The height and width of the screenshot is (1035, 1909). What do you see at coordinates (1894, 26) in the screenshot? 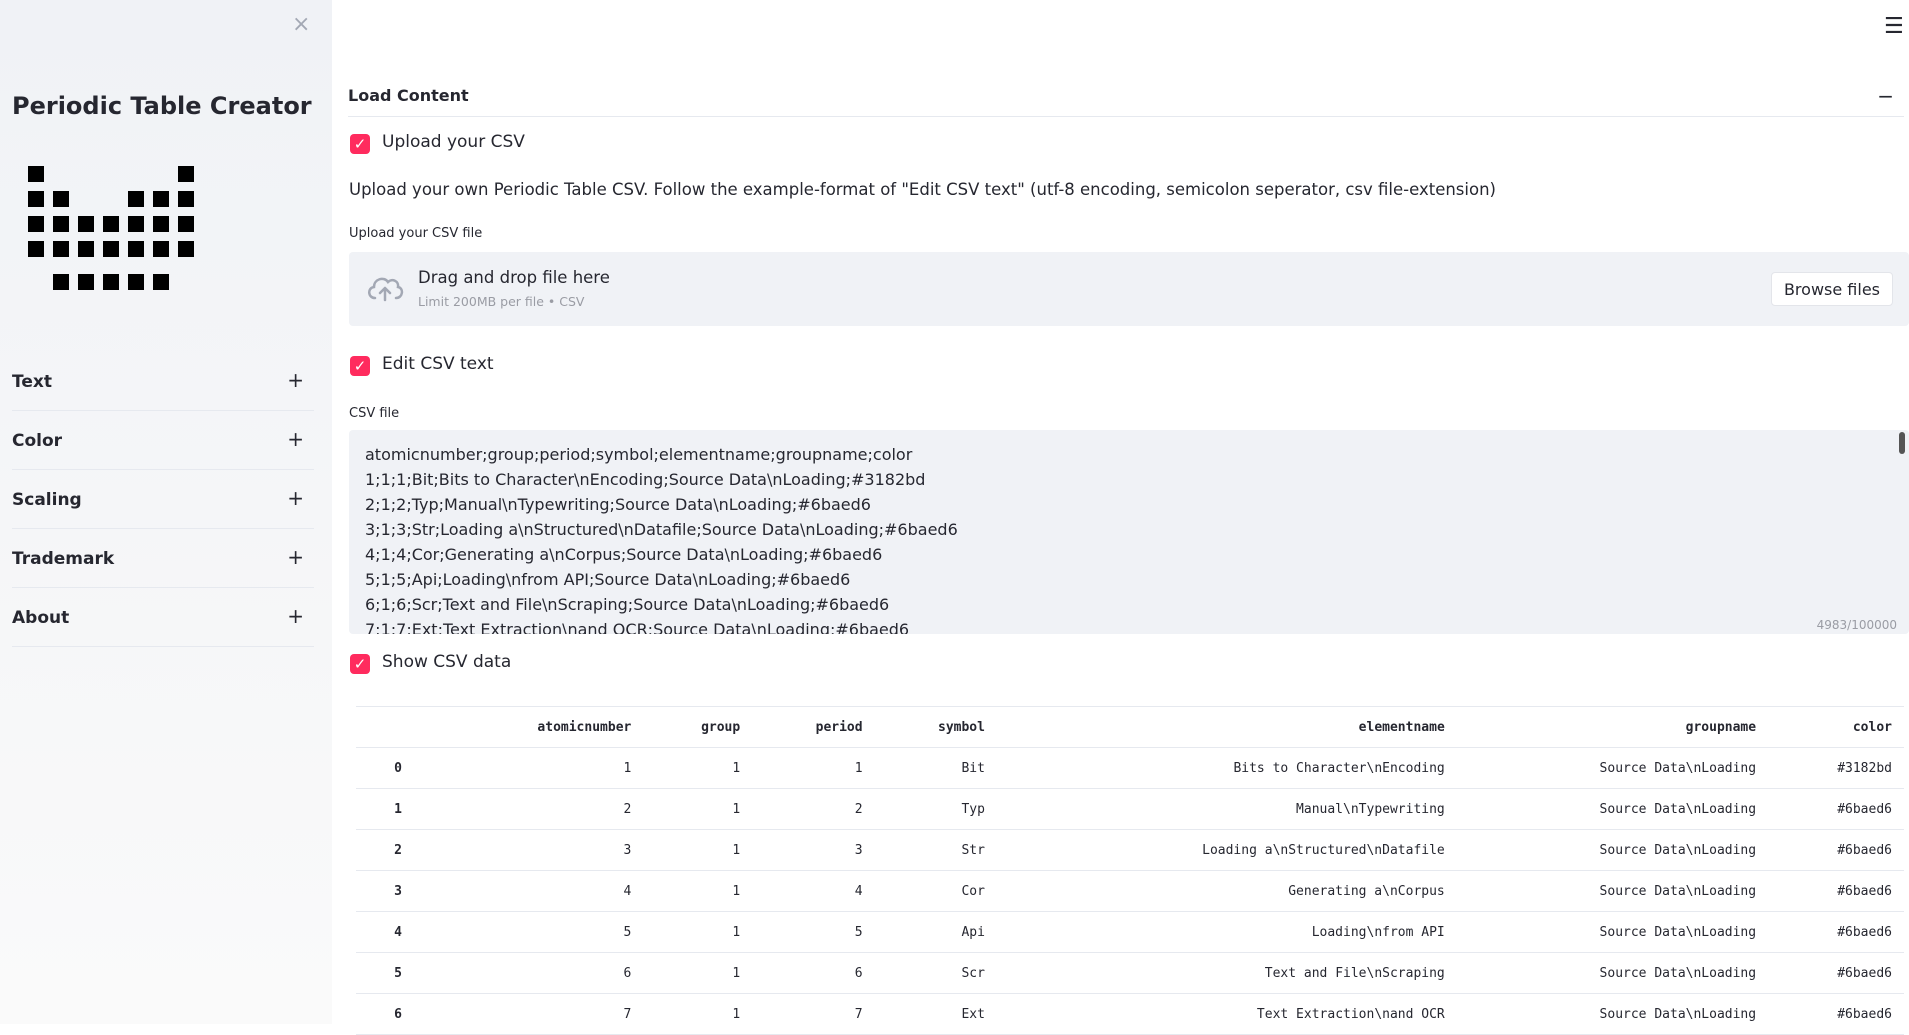
I see `hamburger-menu-icon: ☰` at bounding box center [1894, 26].